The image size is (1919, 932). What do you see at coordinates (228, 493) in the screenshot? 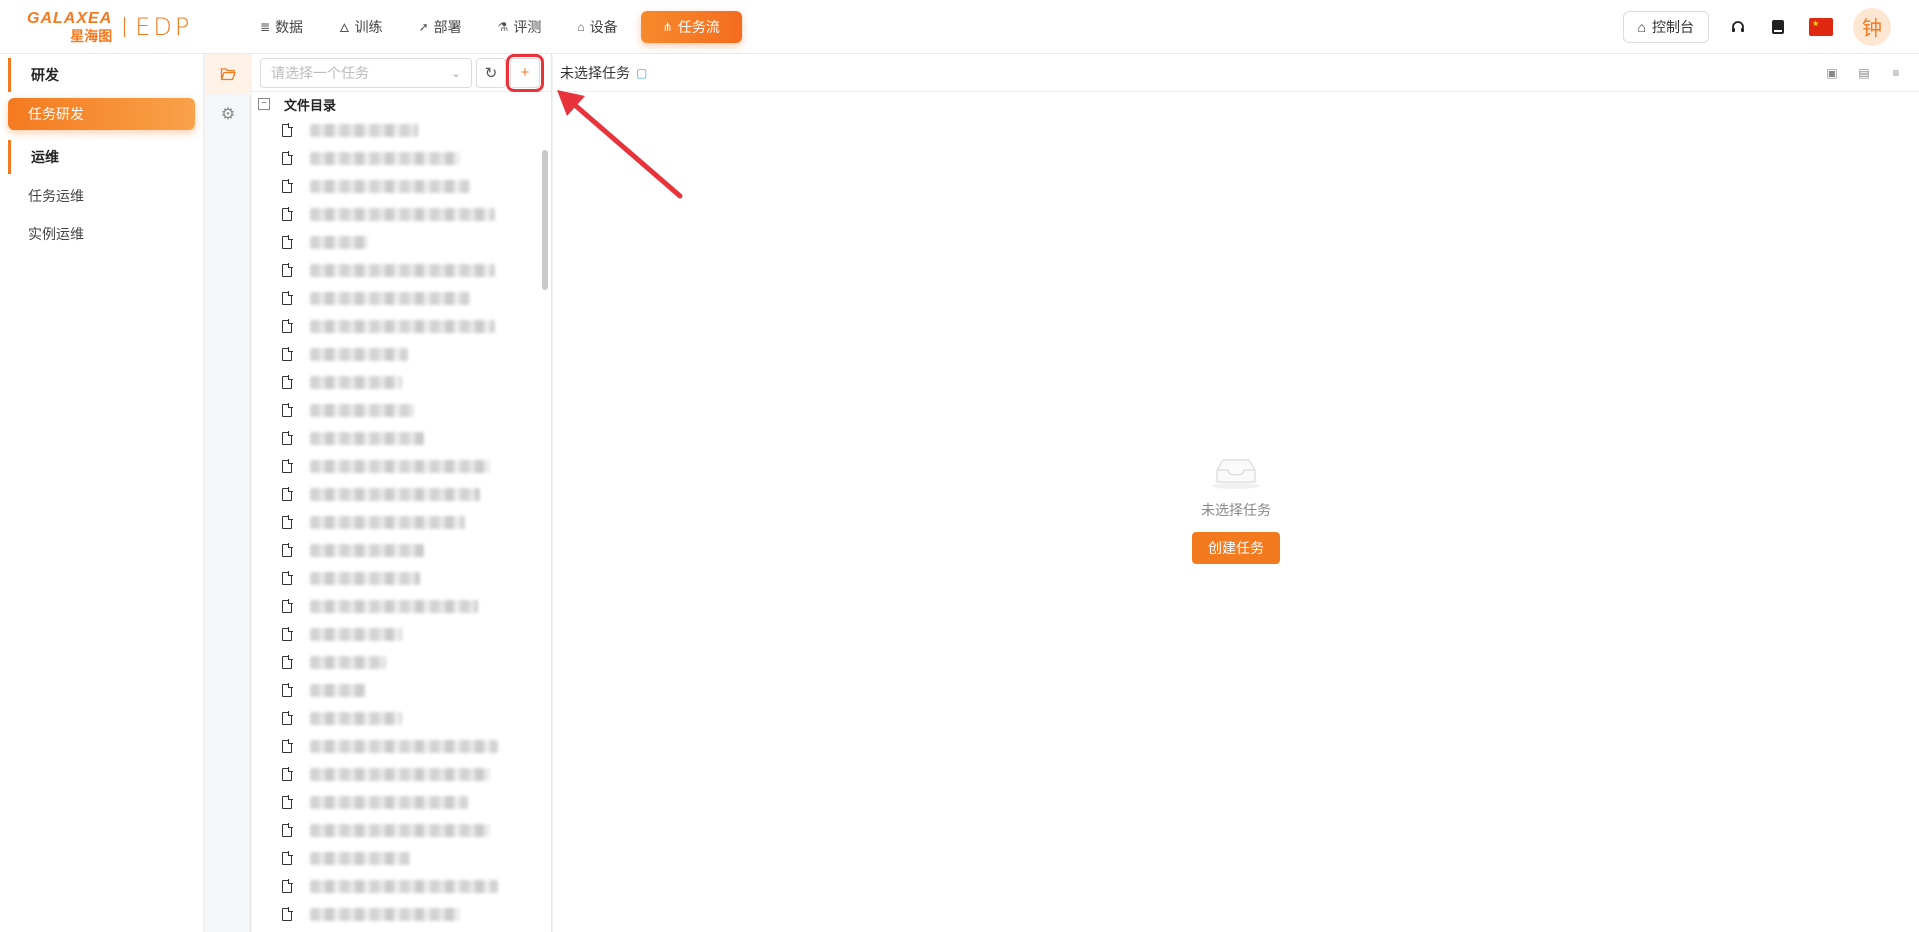
I see `icon-rail: ⚙` at bounding box center [228, 493].